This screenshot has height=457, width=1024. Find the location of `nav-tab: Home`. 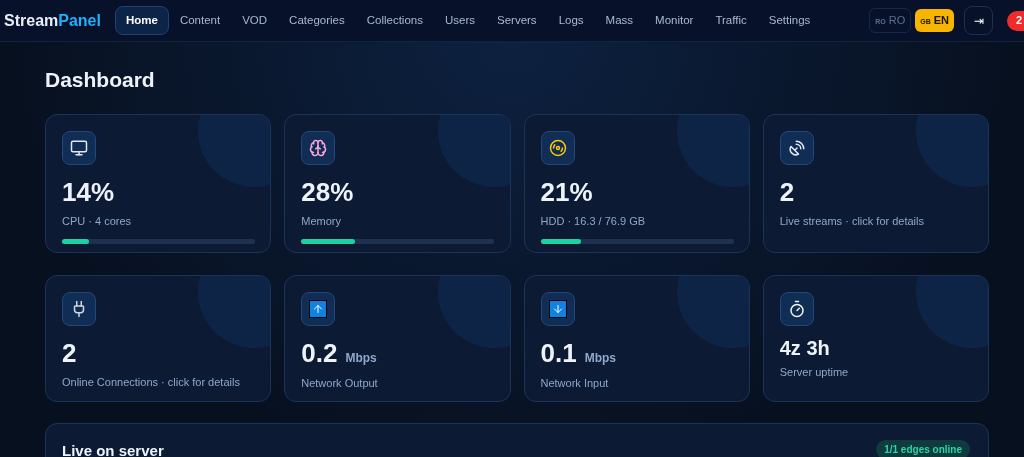

nav-tab: Home is located at coordinates (141, 20).